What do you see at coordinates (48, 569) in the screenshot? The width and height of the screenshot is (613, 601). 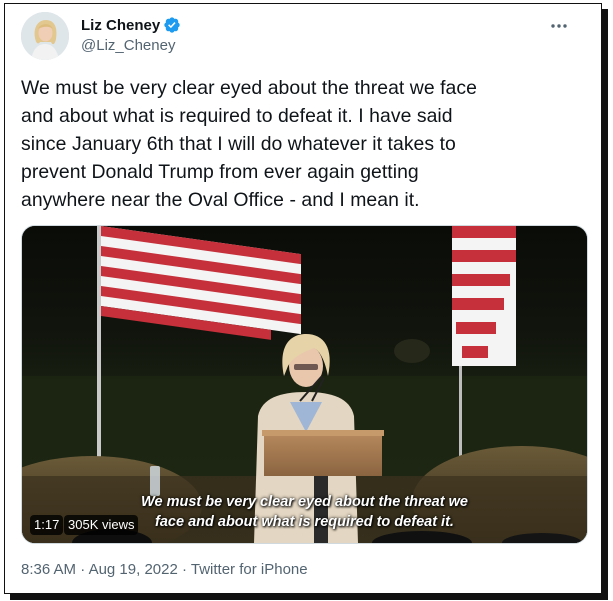 I see `tweet-time: 8:36 AM` at bounding box center [48, 569].